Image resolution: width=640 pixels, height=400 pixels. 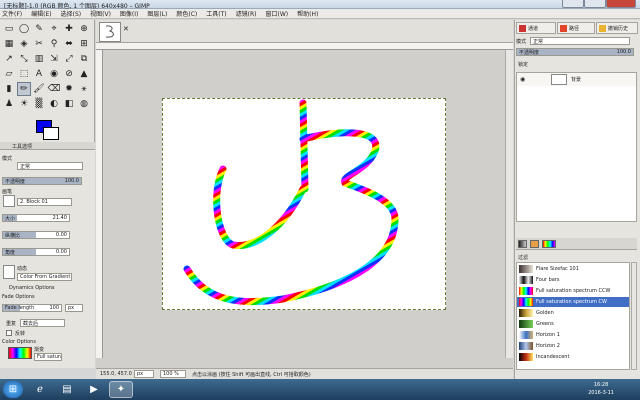 I want to click on horizontal-ruler, so click(x=304, y=46).